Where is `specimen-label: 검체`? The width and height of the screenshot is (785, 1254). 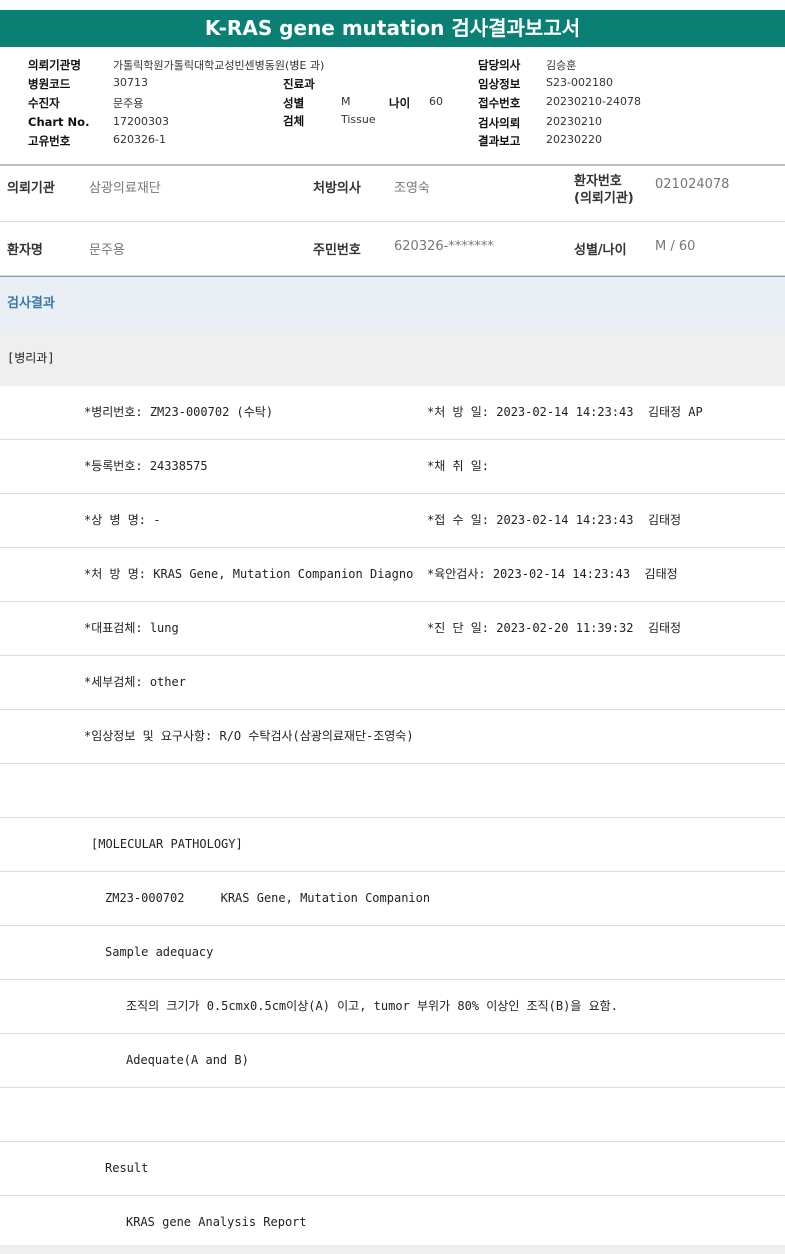 specimen-label: 검체 is located at coordinates (294, 121).